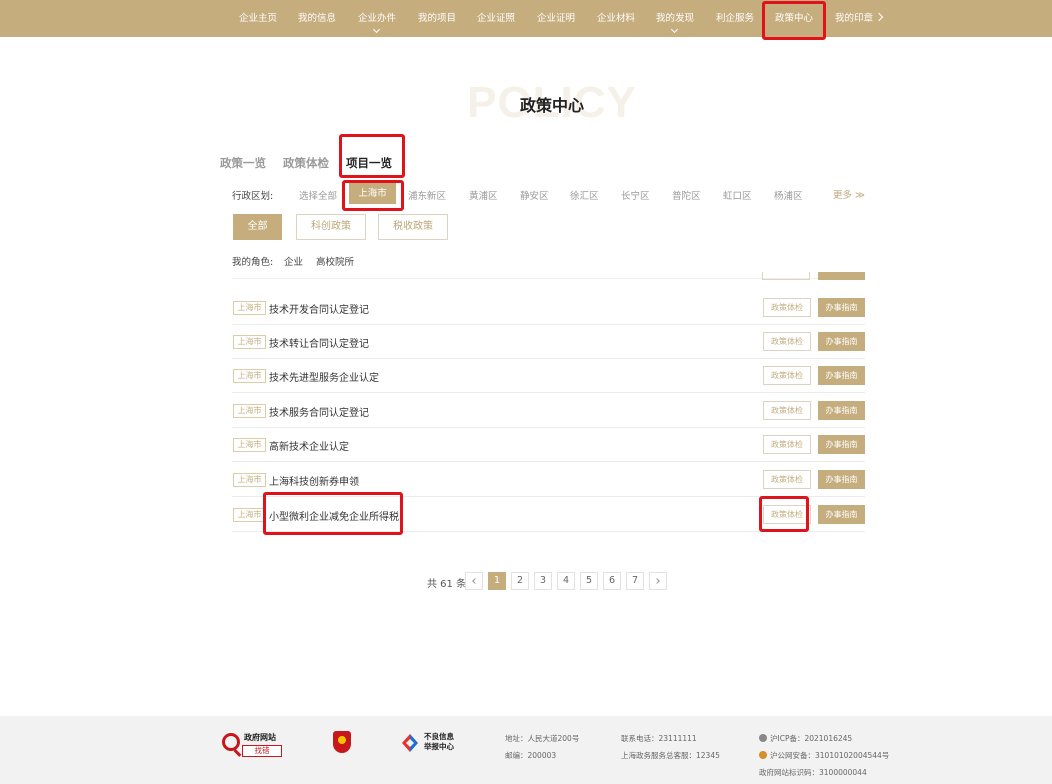  What do you see at coordinates (447, 584) in the screenshot?
I see `total-count: 共 61 条` at bounding box center [447, 584].